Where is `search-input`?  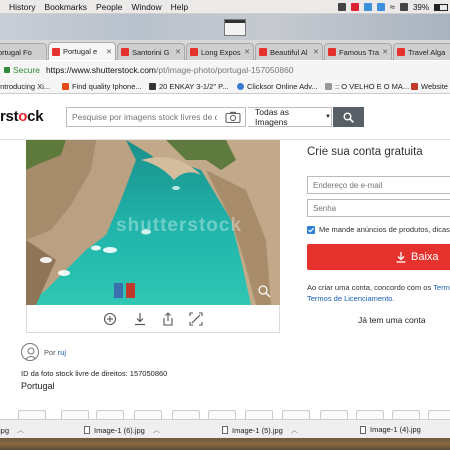
search-input is located at coordinates (142, 117).